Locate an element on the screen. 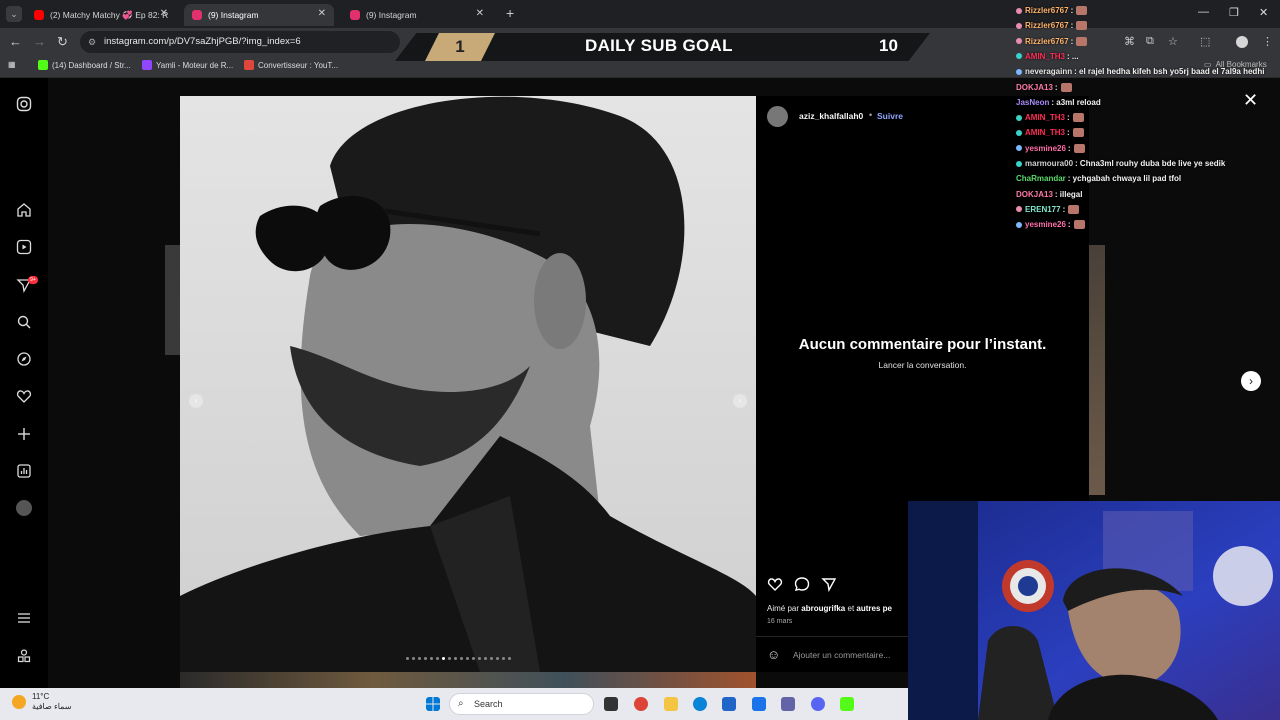  restore-icon: ❐ is located at coordinates (1234, 12).